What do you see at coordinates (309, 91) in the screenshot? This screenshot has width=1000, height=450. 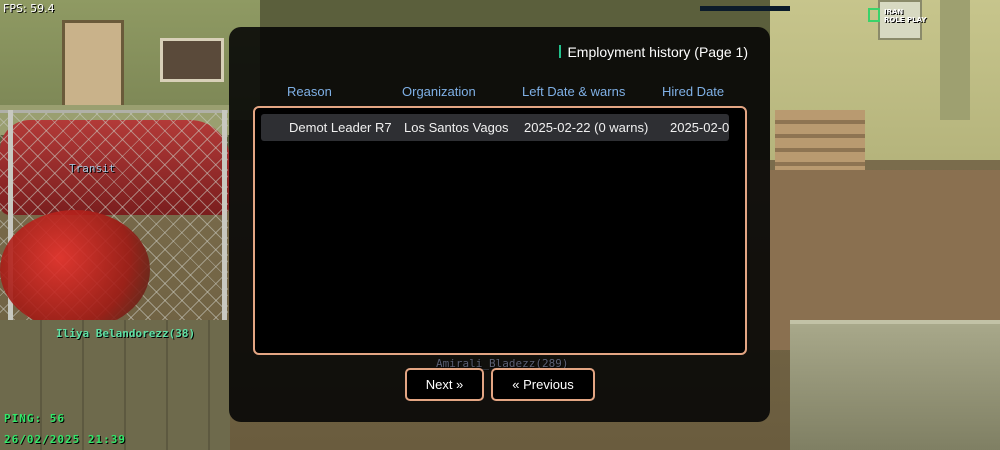 I see `column-header-reason: Reason` at bounding box center [309, 91].